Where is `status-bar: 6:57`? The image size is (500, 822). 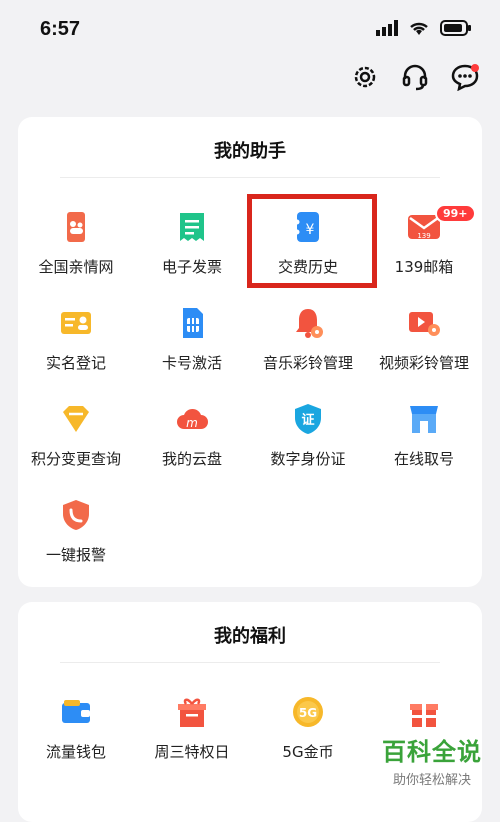 status-bar: 6:57 is located at coordinates (250, 30).